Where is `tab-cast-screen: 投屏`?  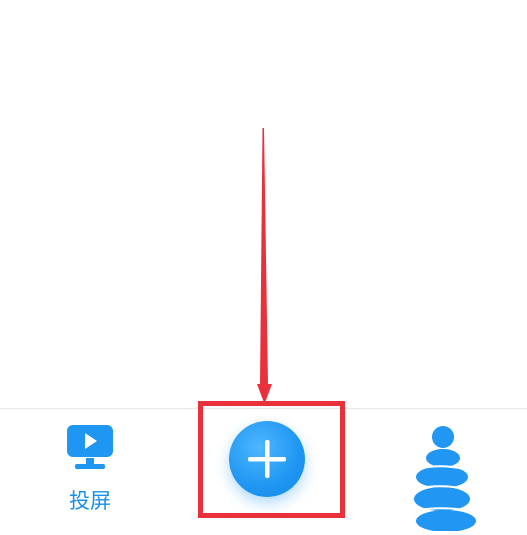 tab-cast-screen: 投屏 is located at coordinates (90, 467).